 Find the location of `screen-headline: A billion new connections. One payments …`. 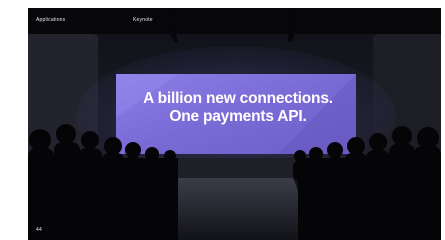

screen-headline: A billion new connections. One payments … is located at coordinates (238, 108).